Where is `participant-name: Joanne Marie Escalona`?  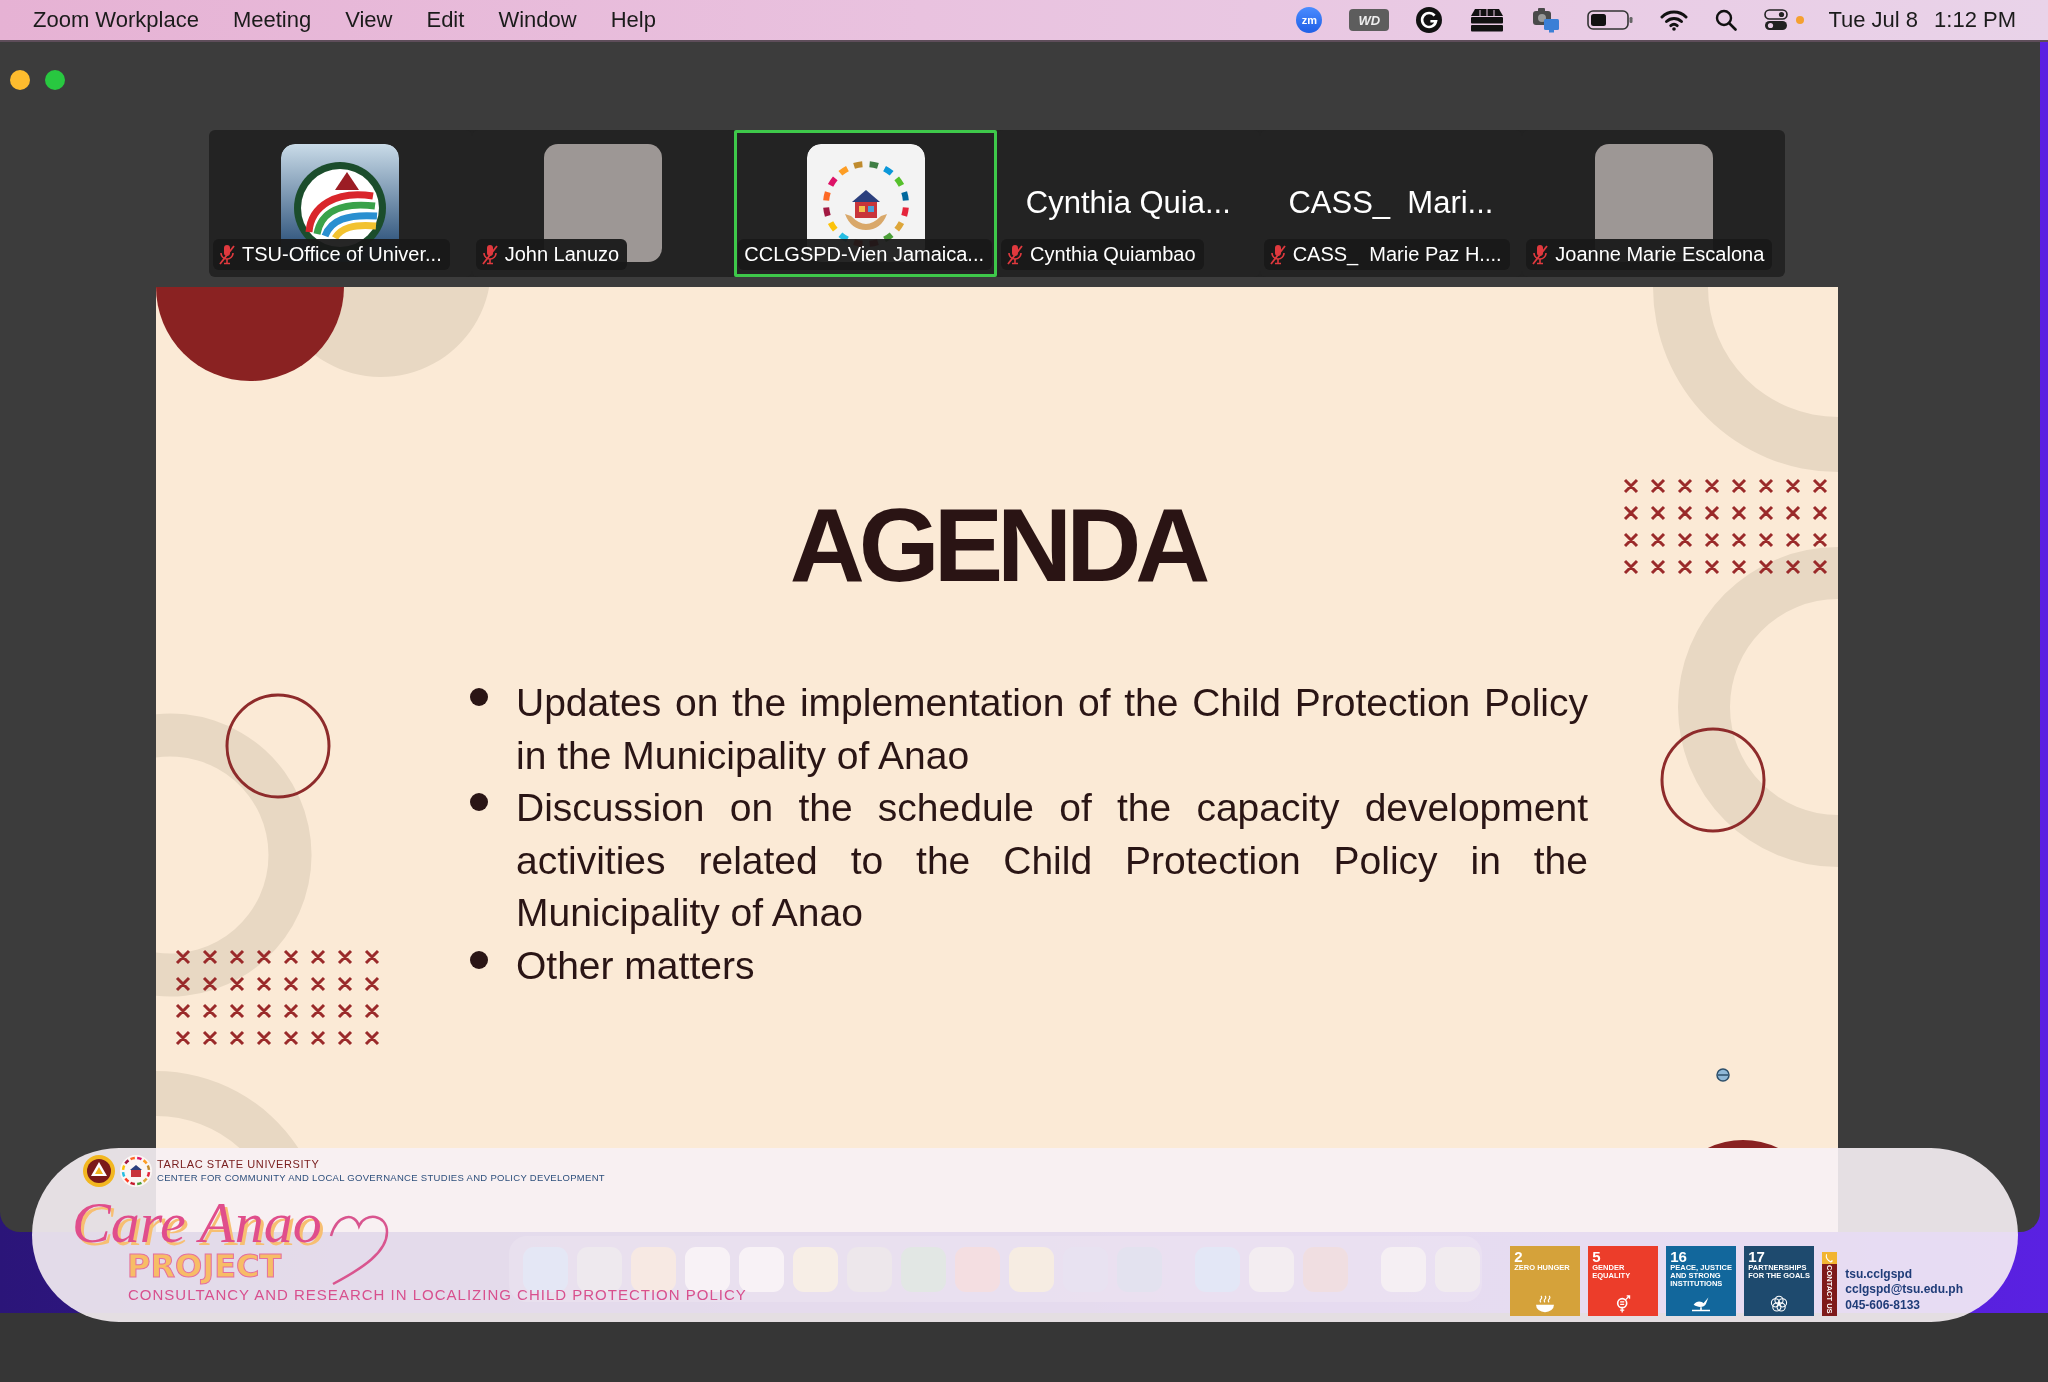
participant-name: Joanne Marie Escalona is located at coordinates (1660, 254).